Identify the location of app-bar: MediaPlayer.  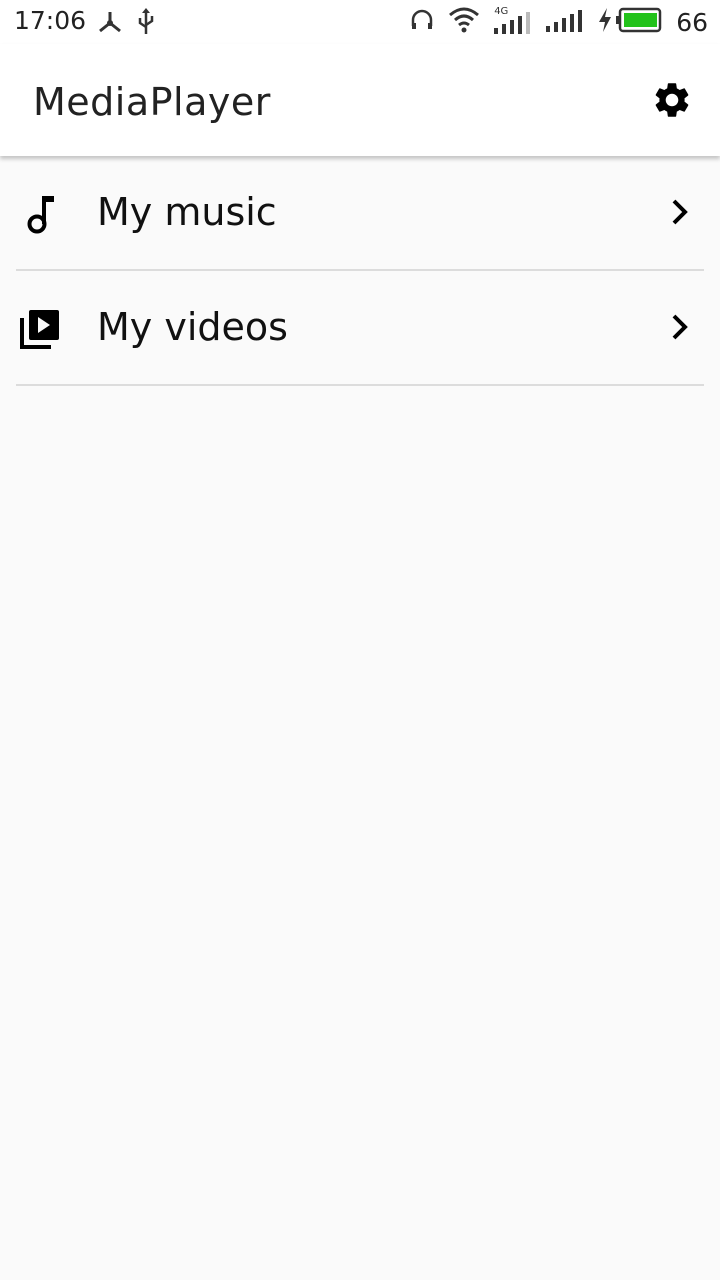
(360, 100).